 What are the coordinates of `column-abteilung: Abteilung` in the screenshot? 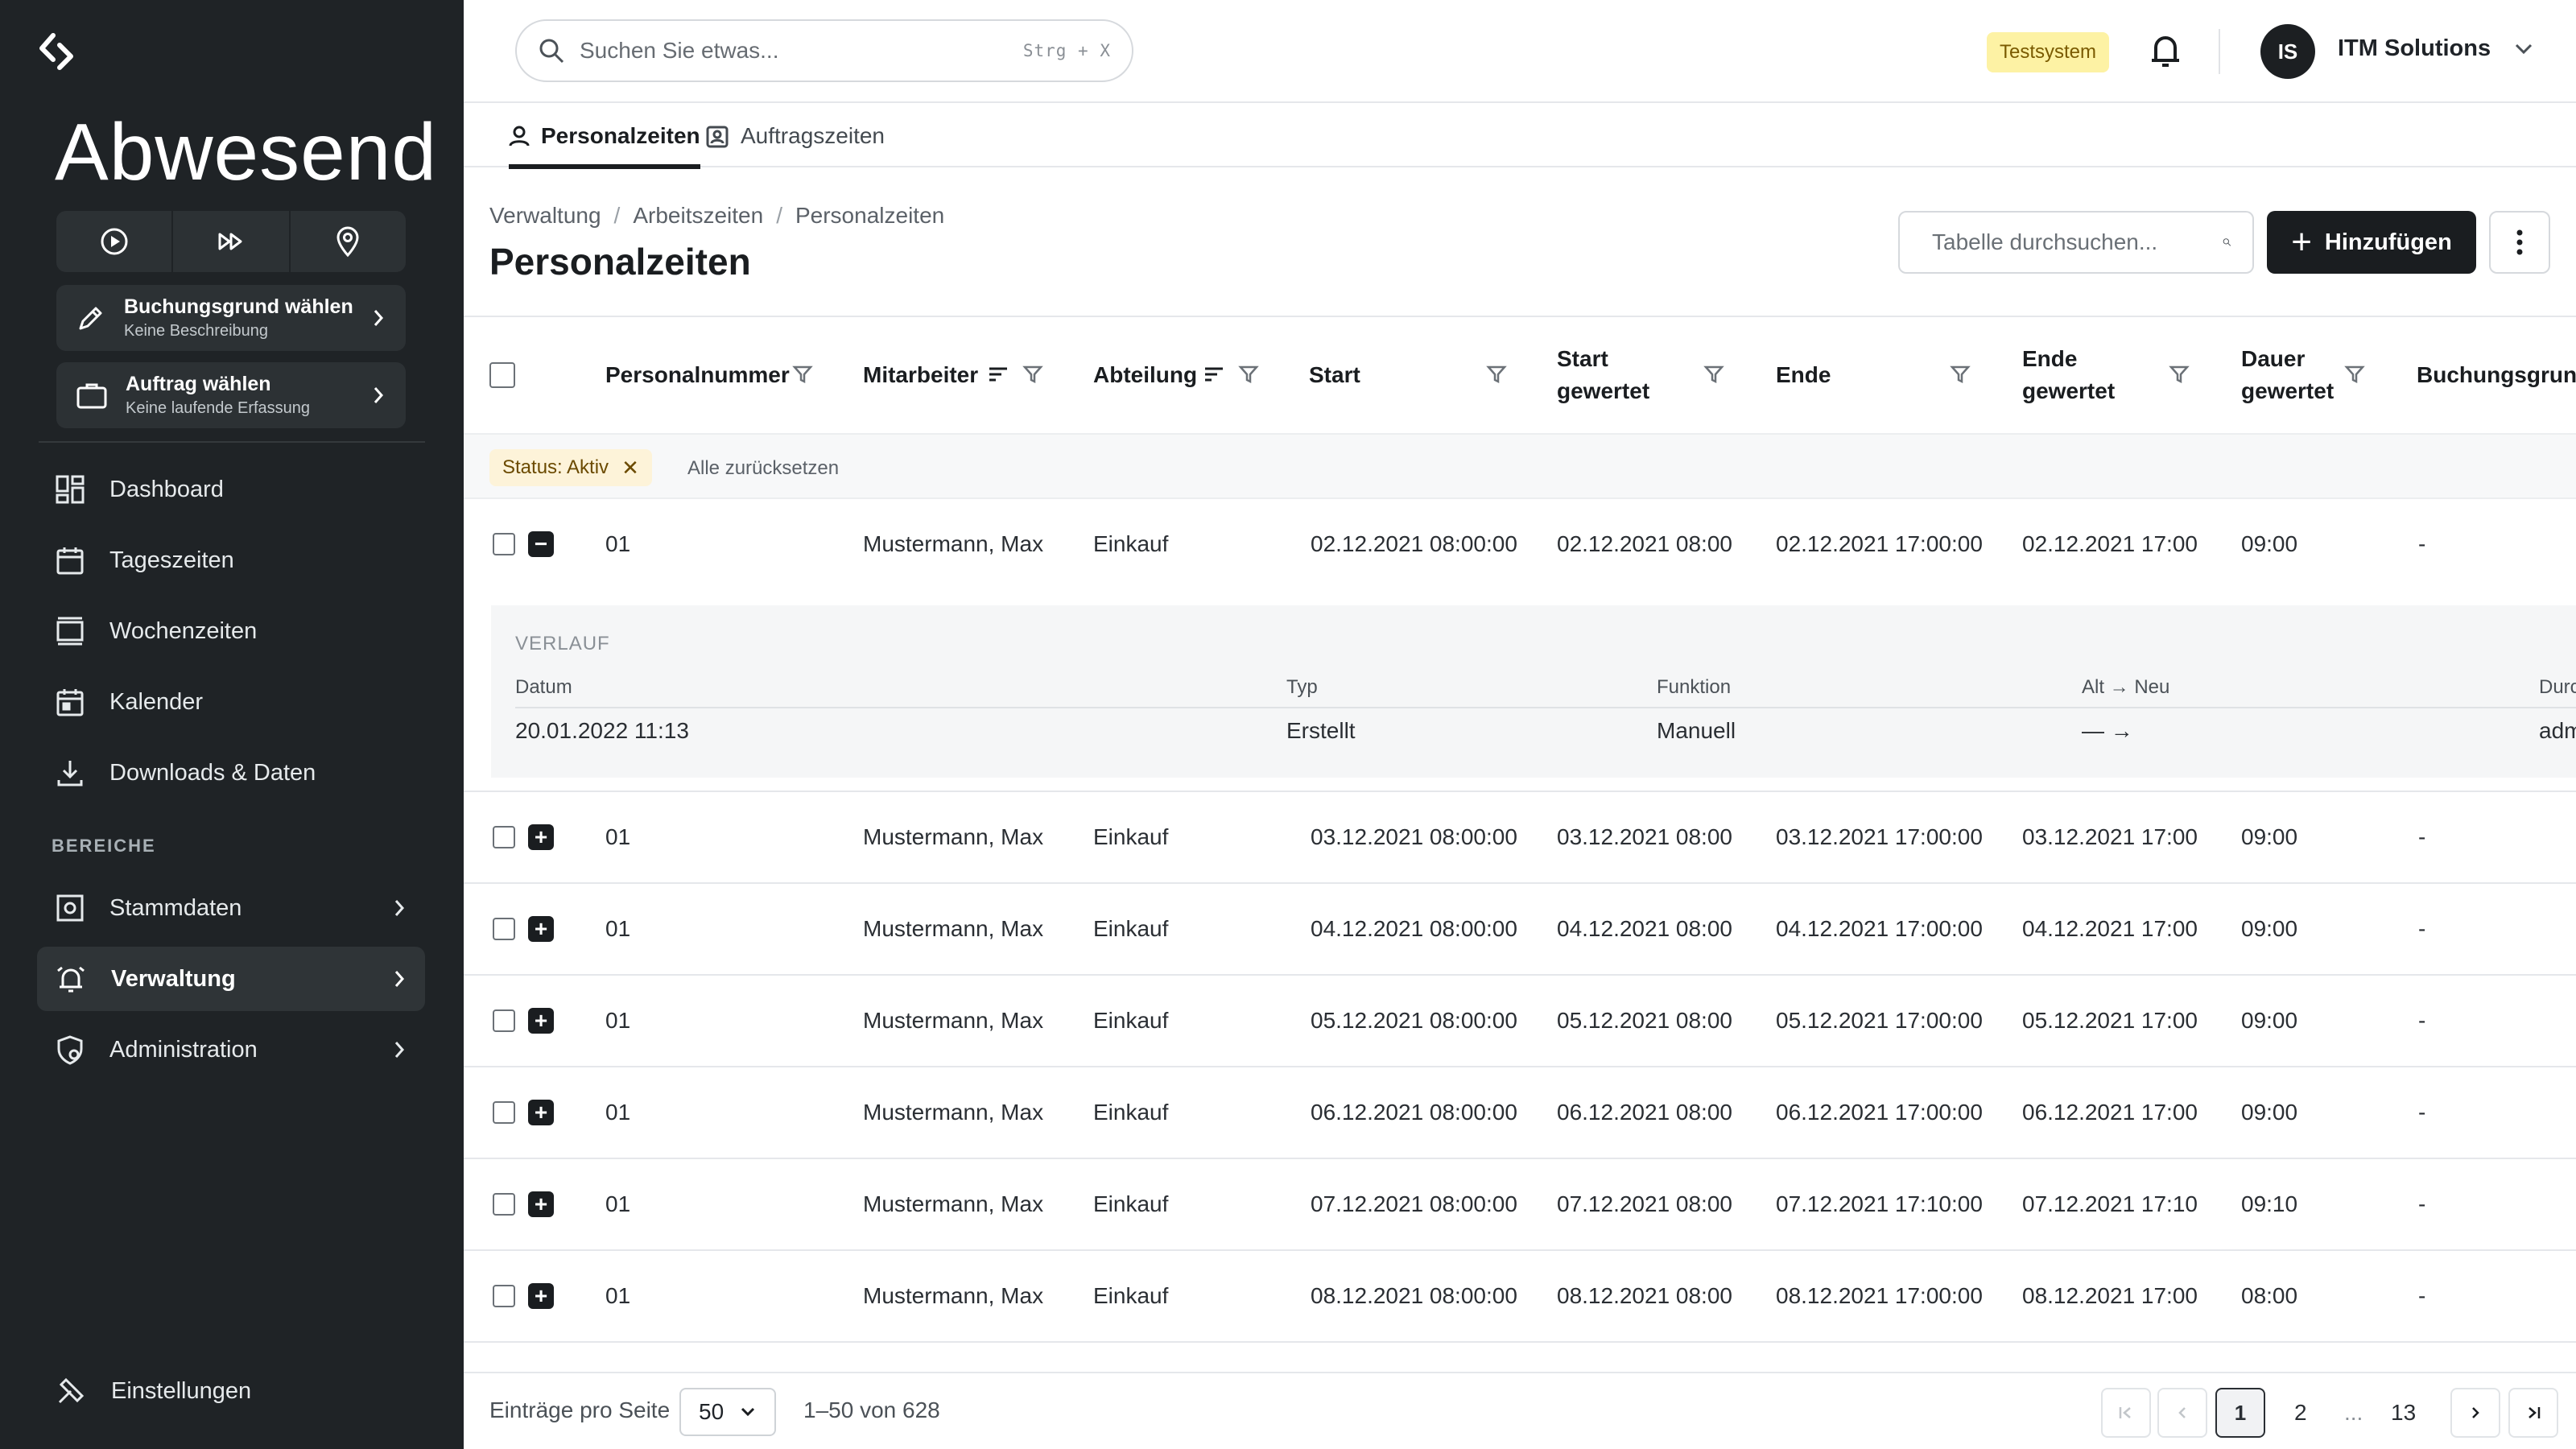 It's located at (1145, 375).